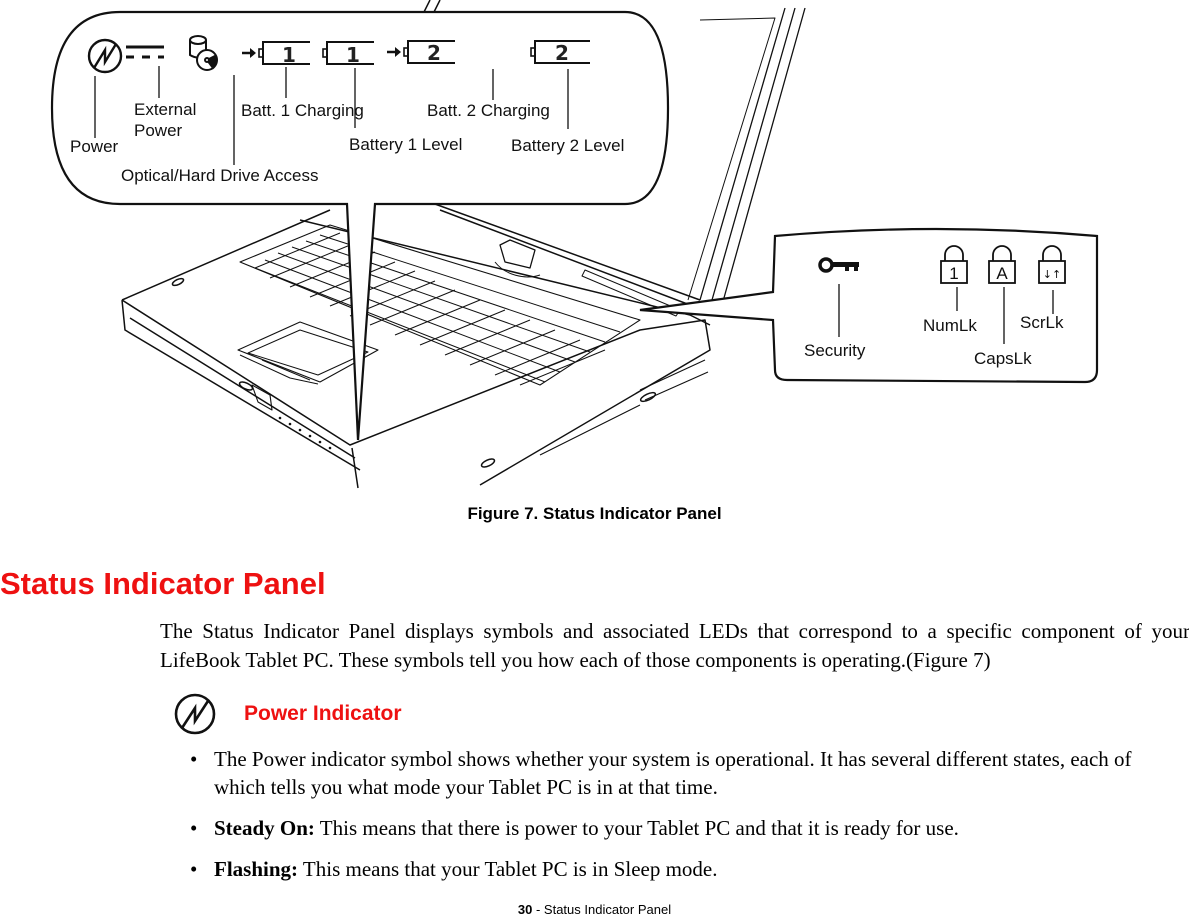 The height and width of the screenshot is (917, 1189). Describe the element at coordinates (594, 513) in the screenshot. I see `figure-caption: Figure 7. Status Indicator Panel` at that location.